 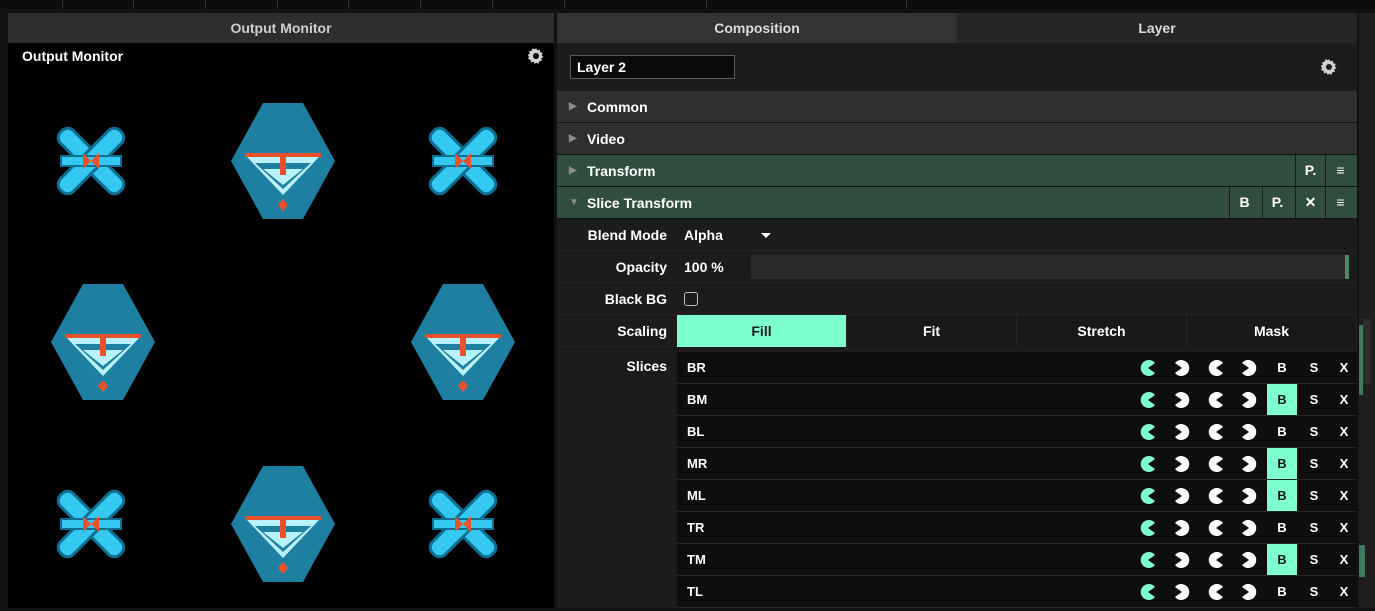 What do you see at coordinates (1244, 202) in the screenshot?
I see `slice-transform-b-button: B` at bounding box center [1244, 202].